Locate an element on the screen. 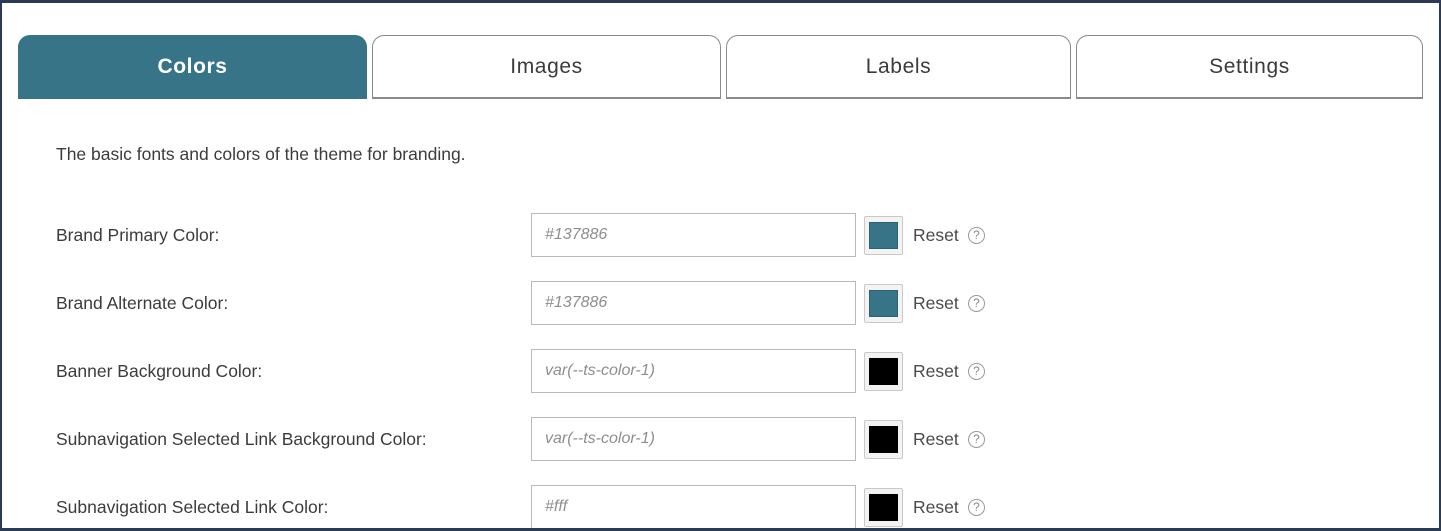  tab-images-label: Images is located at coordinates (546, 66).